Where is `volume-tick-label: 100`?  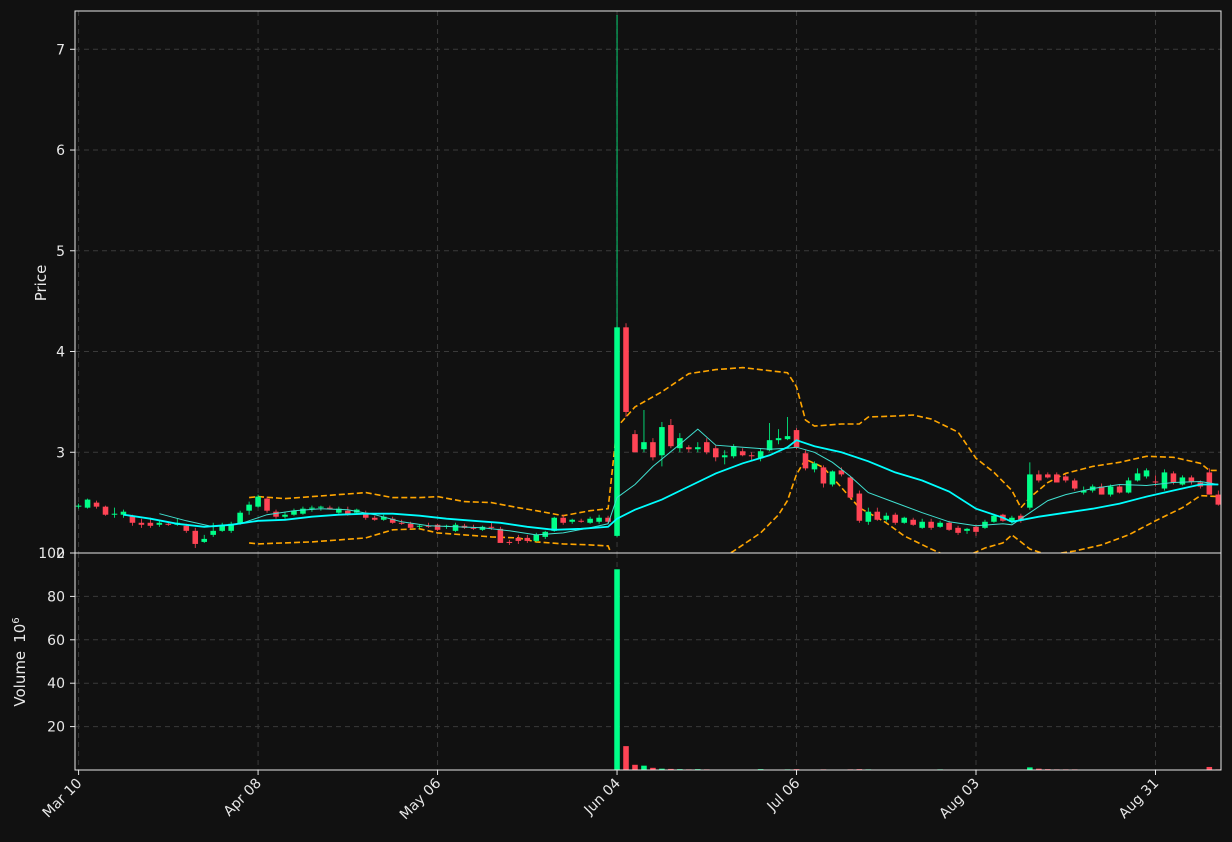
volume-tick-label: 100 is located at coordinates (51, 554).